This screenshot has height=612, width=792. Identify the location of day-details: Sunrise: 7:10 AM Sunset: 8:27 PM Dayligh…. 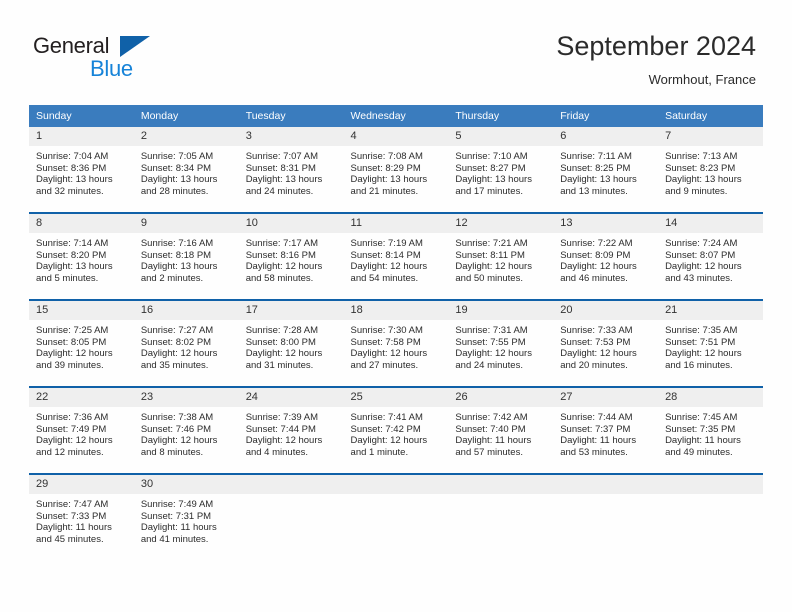
(500, 171).